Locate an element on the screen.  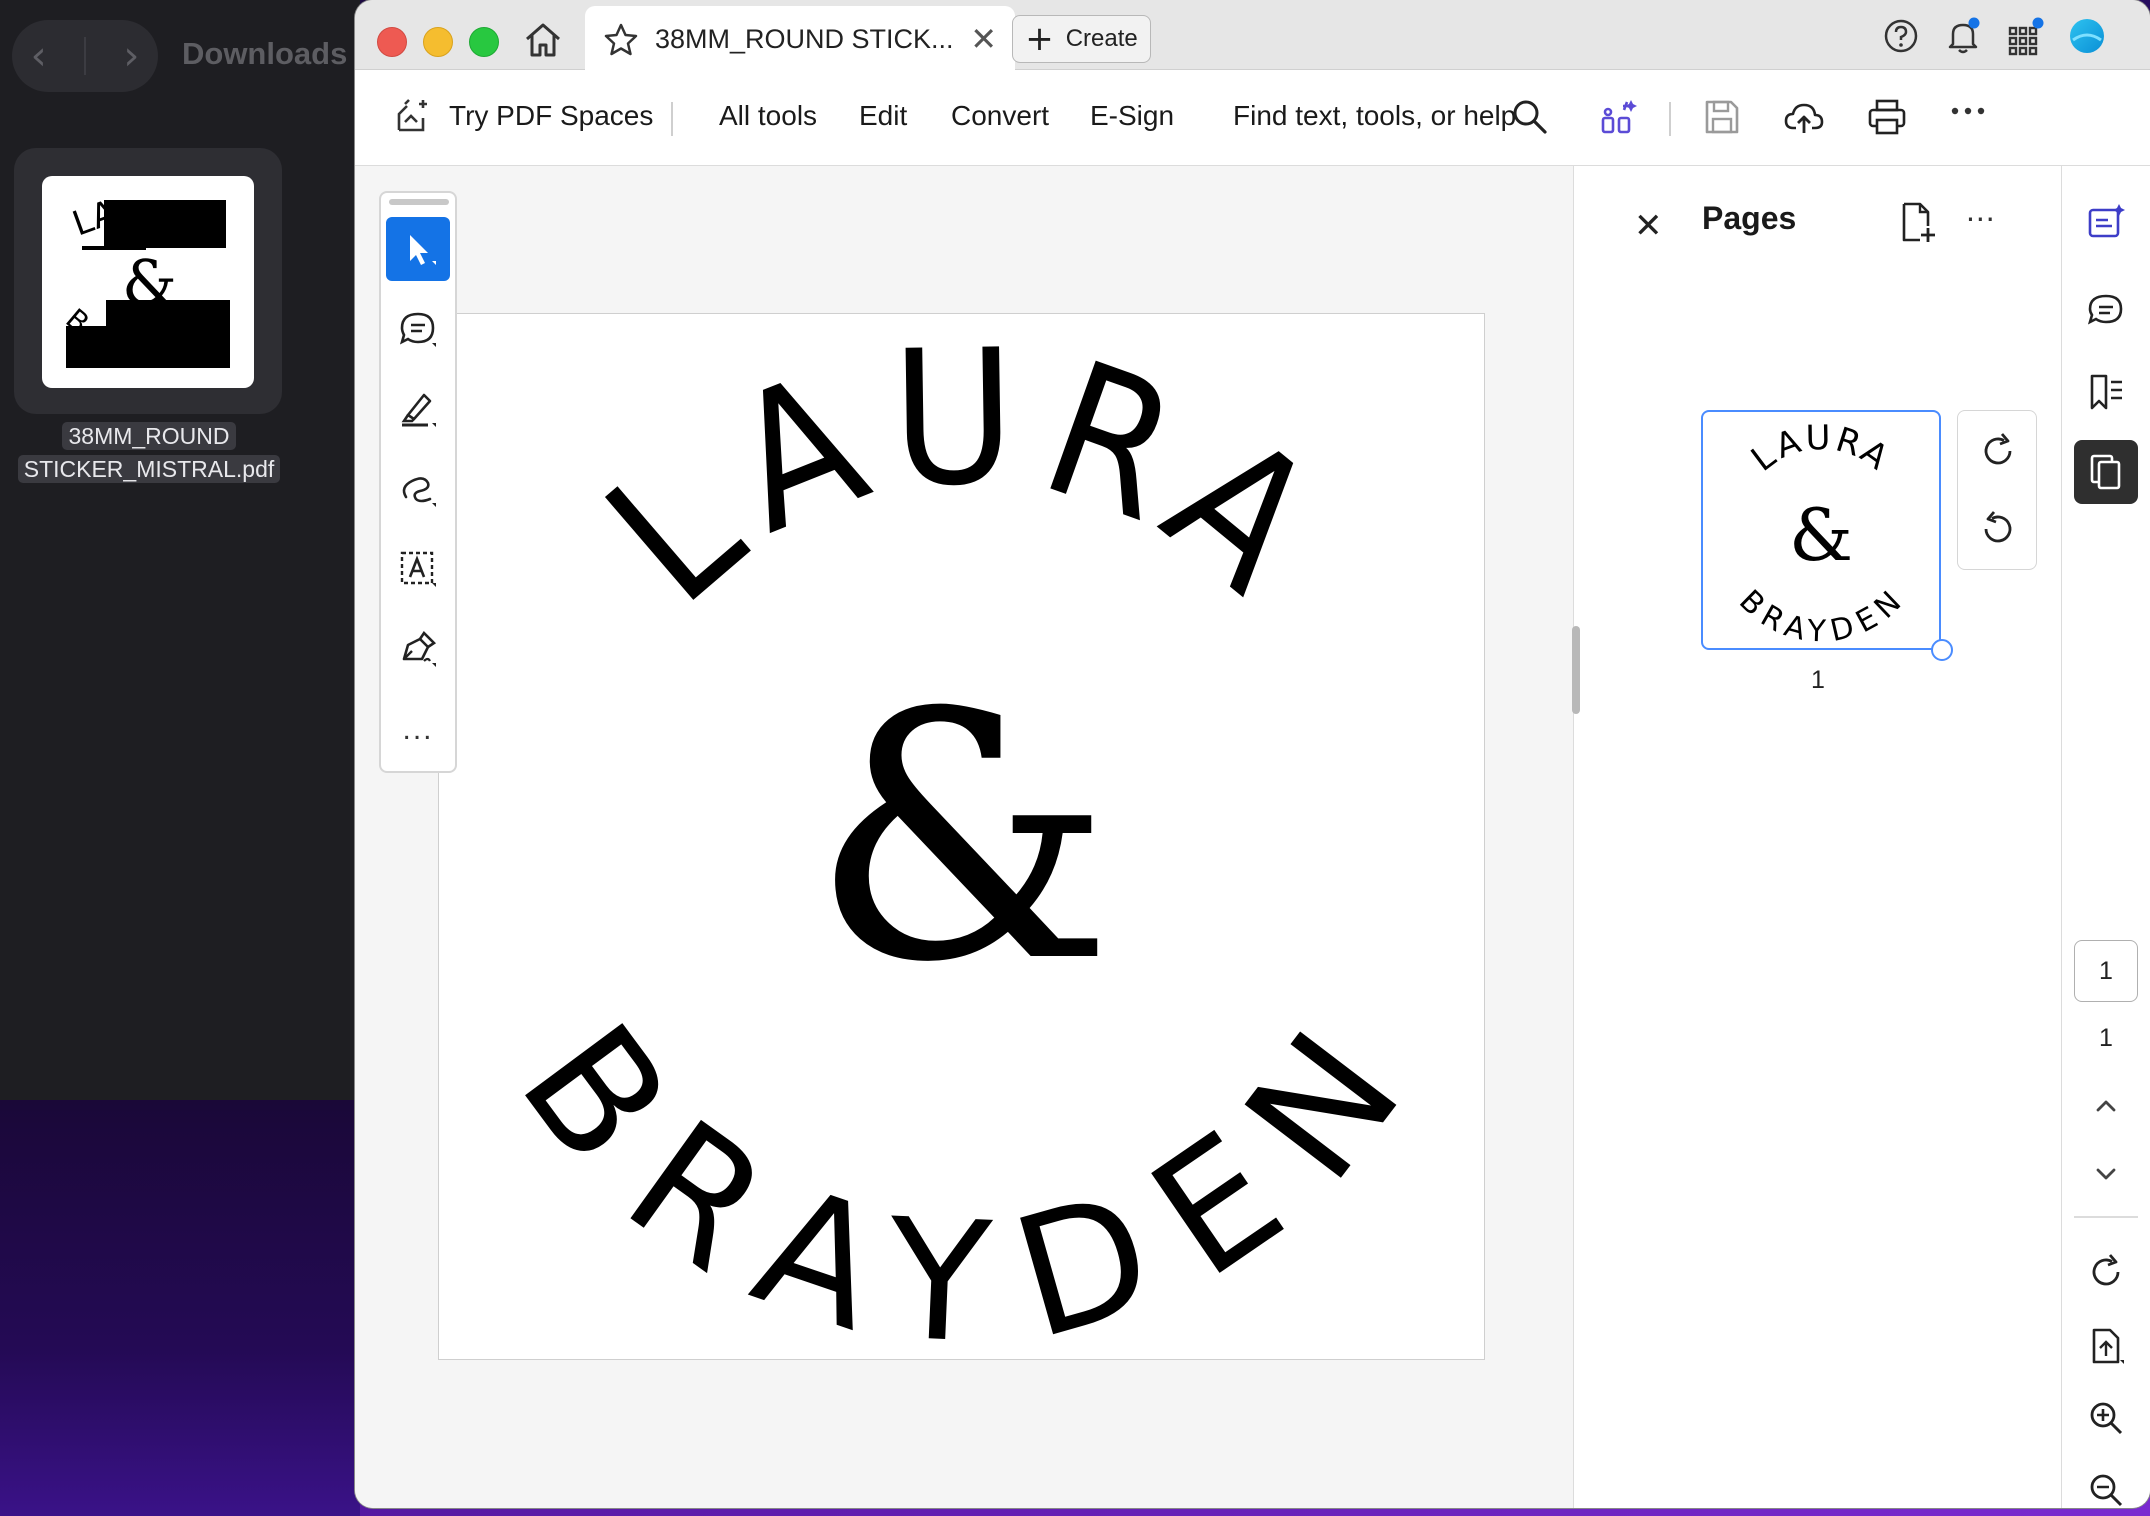
chevron-down-icon is located at coordinates (2106, 1174).